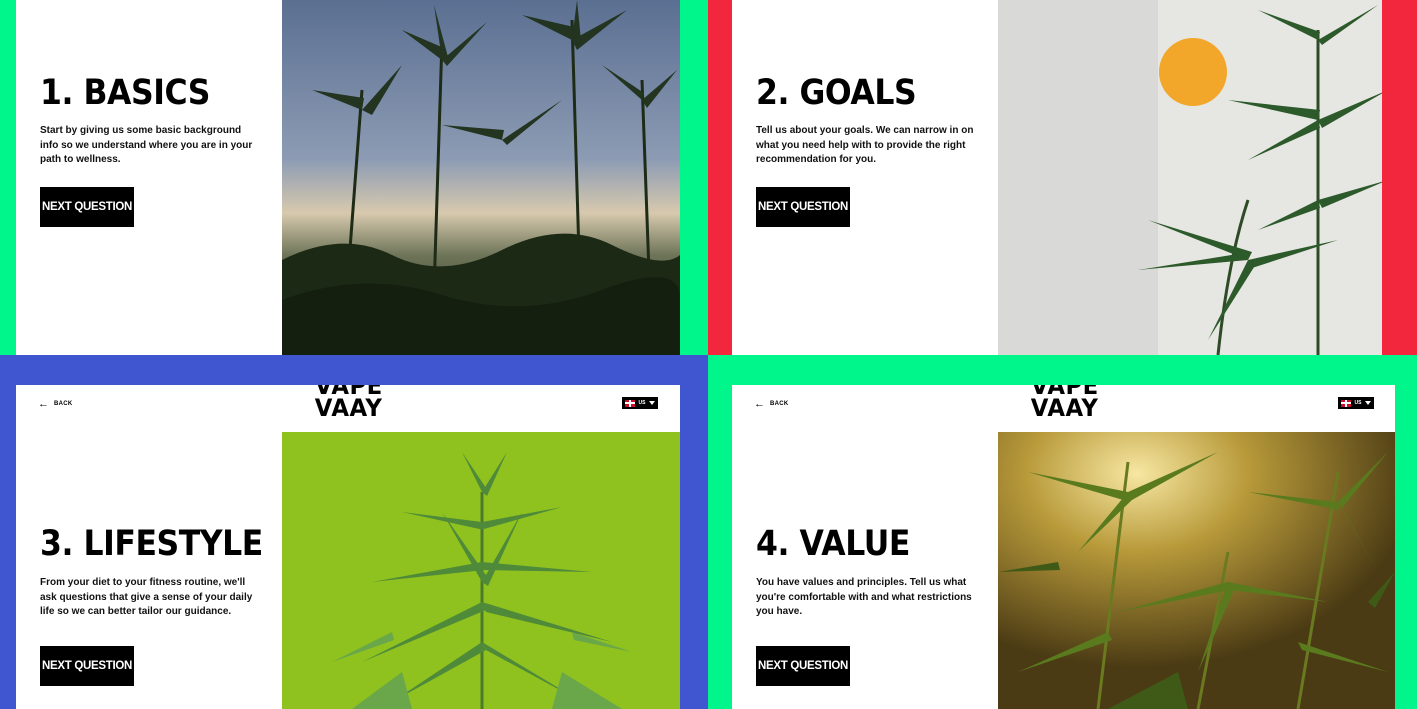 The height and width of the screenshot is (709, 1417). What do you see at coordinates (1196, 570) in the screenshot?
I see `indoor-grow-cannabis-photo` at bounding box center [1196, 570].